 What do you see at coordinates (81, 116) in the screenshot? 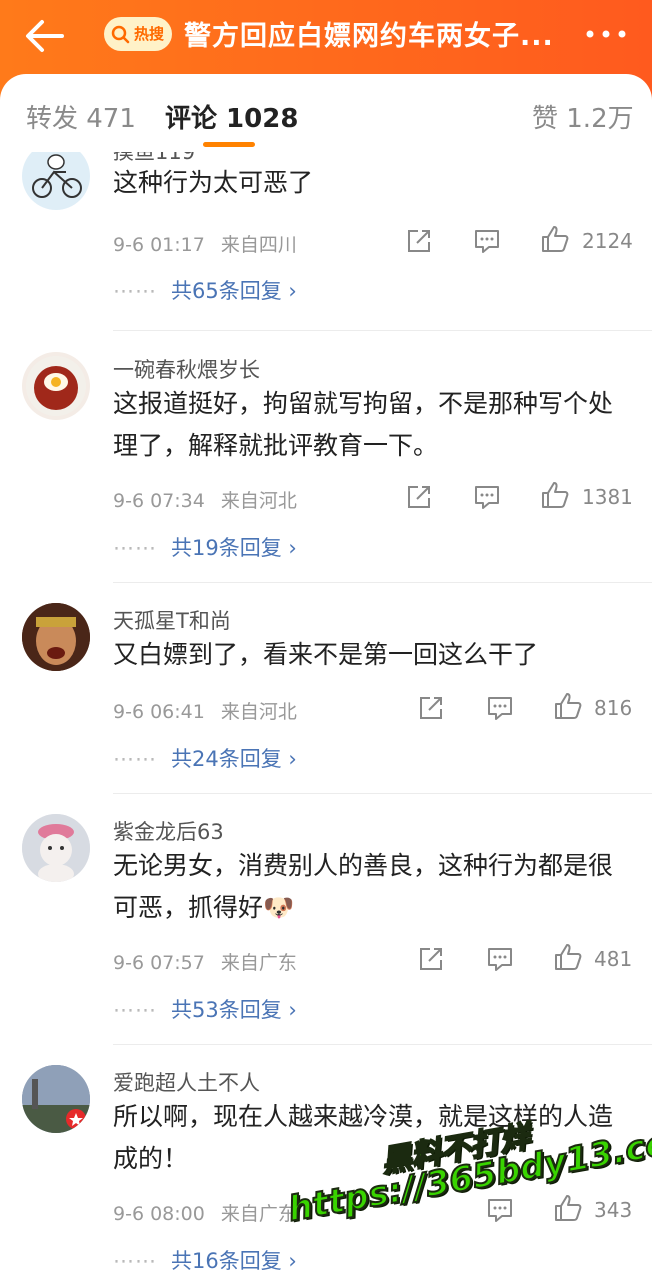
I see `tab-reposts: 转发 471` at bounding box center [81, 116].